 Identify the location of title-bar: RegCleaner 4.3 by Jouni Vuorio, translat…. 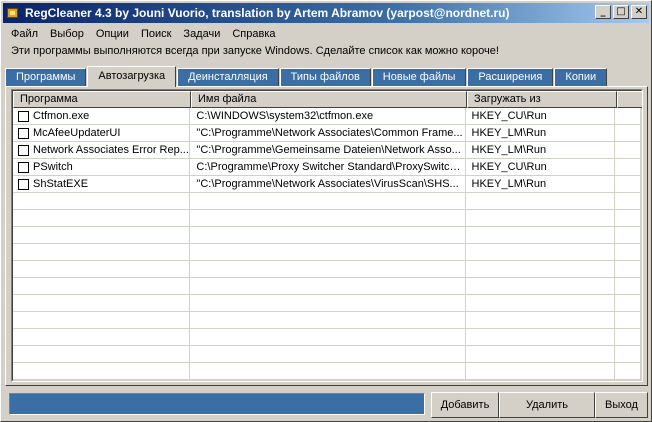
(326, 13).